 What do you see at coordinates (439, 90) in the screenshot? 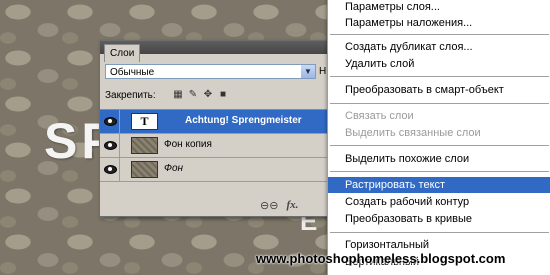
I see `menu-item-convert-smart-object: Преобразовать в смарт-объект` at bounding box center [439, 90].